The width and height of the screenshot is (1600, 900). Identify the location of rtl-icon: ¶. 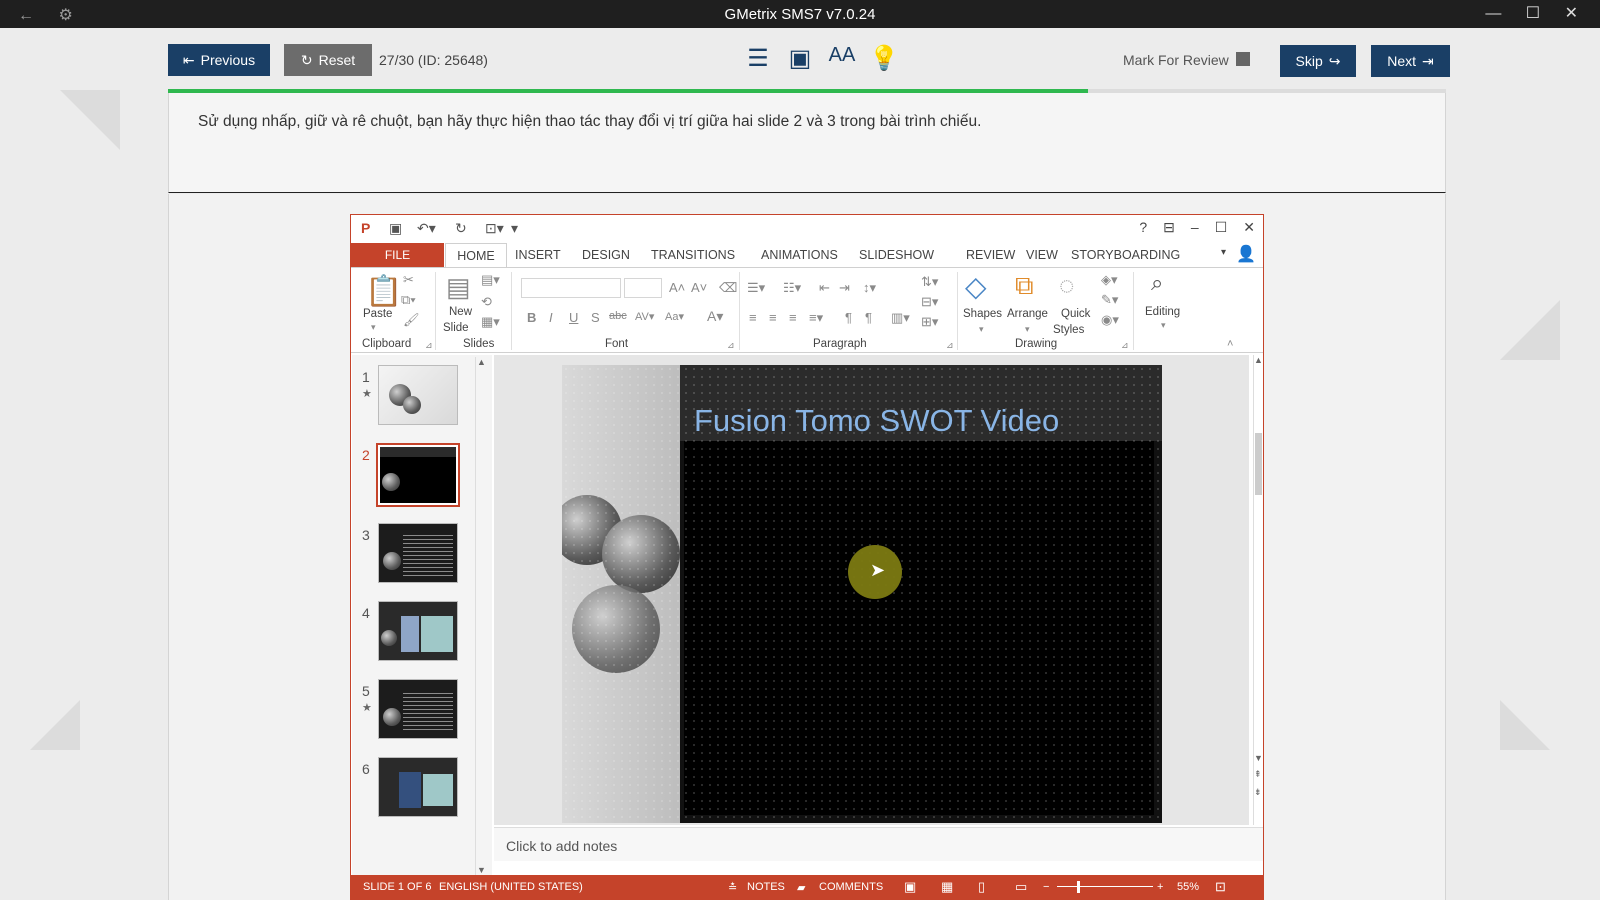
(868, 317).